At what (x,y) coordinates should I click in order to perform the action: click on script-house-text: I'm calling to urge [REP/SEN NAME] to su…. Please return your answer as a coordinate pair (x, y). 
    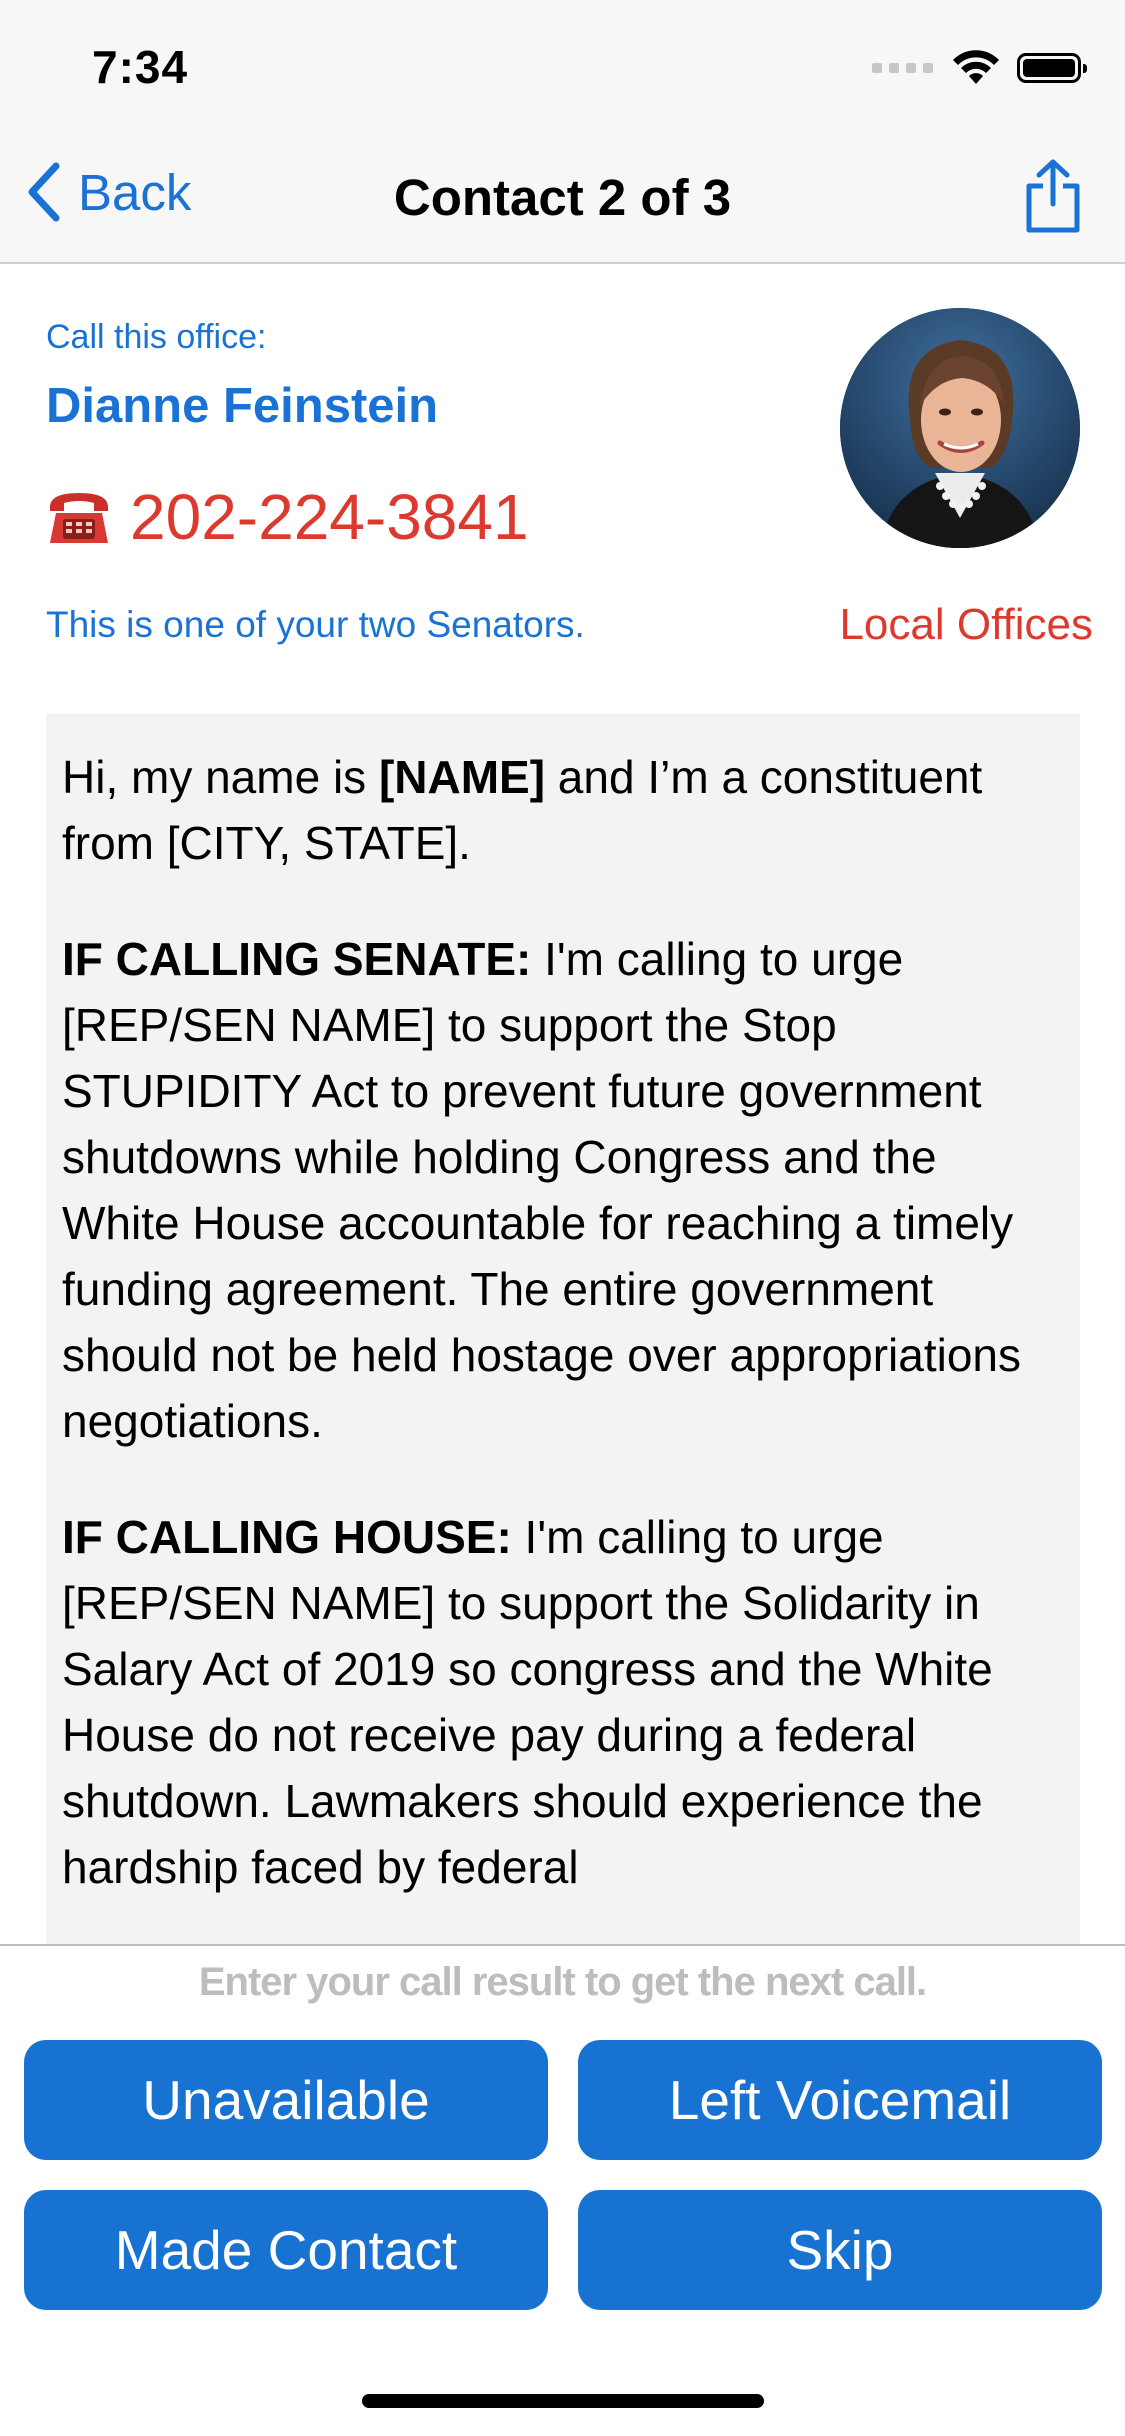
    Looking at the image, I should click on (527, 1702).